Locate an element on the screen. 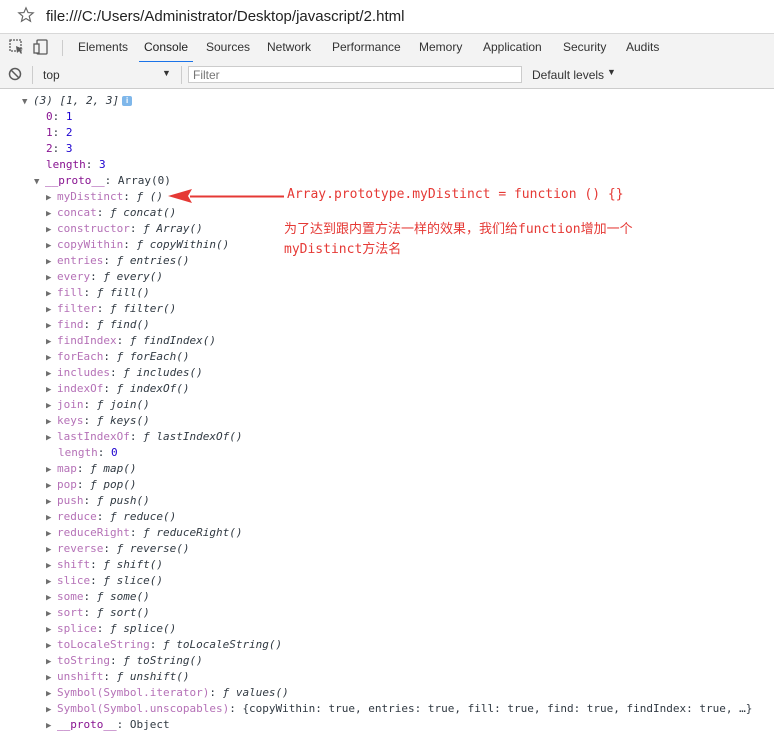 The height and width of the screenshot is (734, 774). proto-property-row: ▶ reverse: ƒ reverse() is located at coordinates (117, 549).